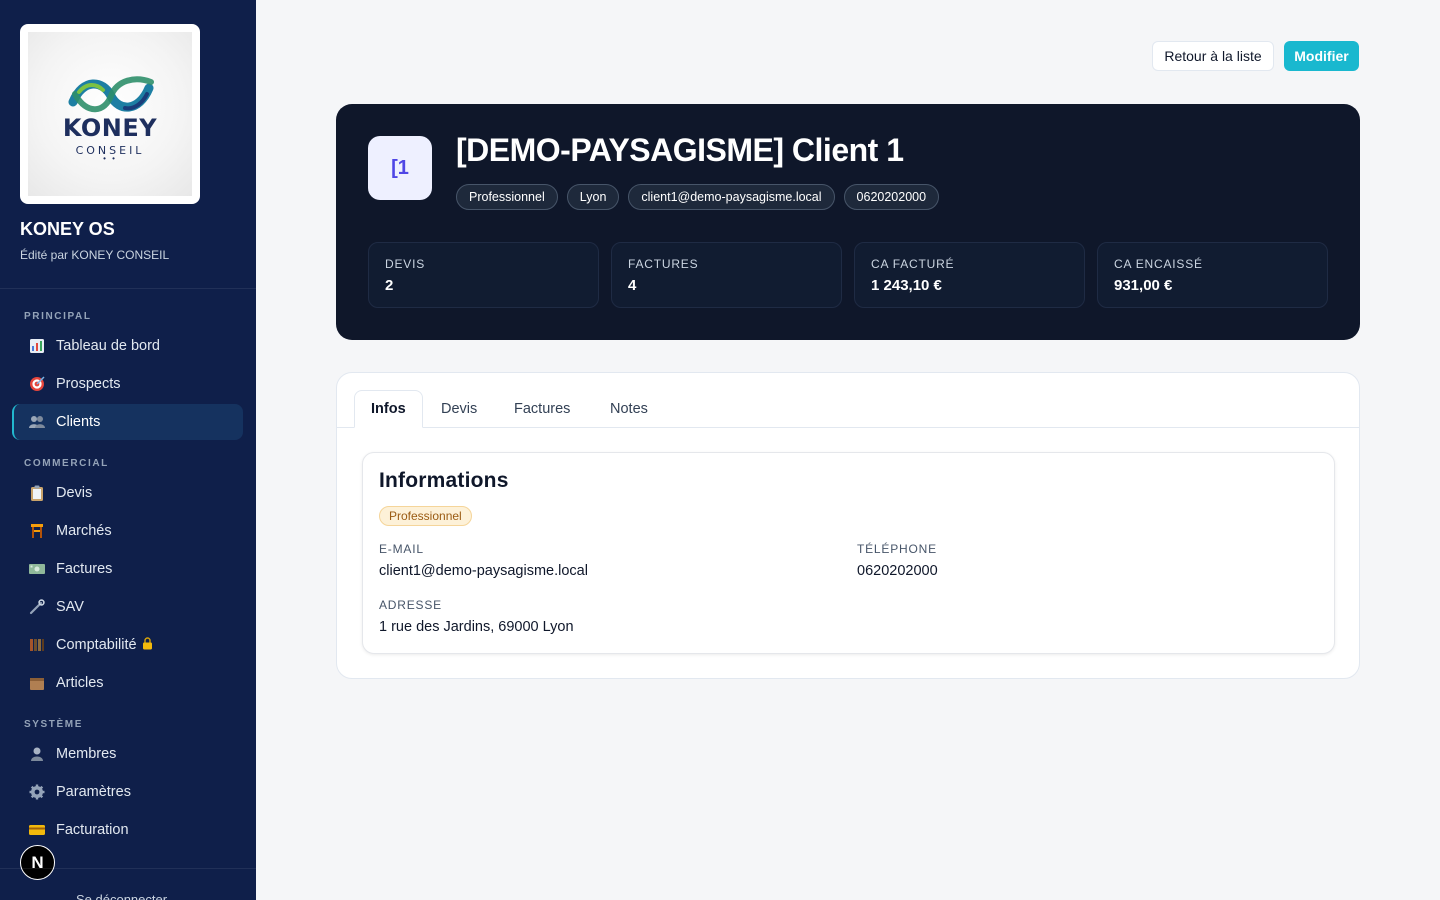 The image size is (1440, 900). Describe the element at coordinates (37, 830) in the screenshot. I see `credit-card-icon` at that location.